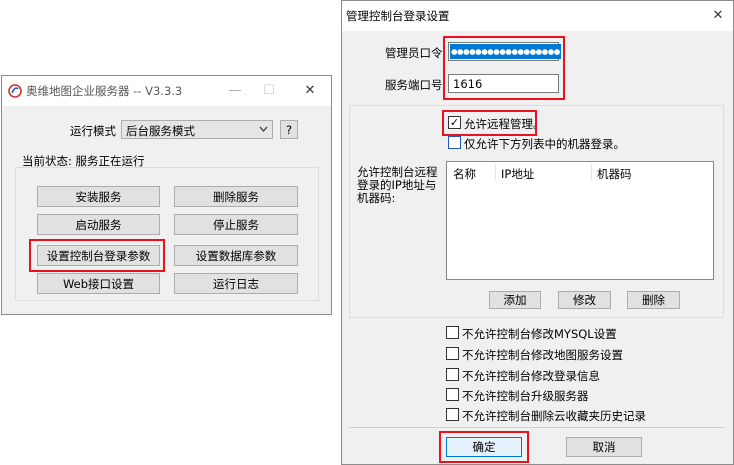 This screenshot has width=734, height=465. I want to click on restriction-label-mysql: 不允许控制台修改MYSQL设置, so click(539, 334).